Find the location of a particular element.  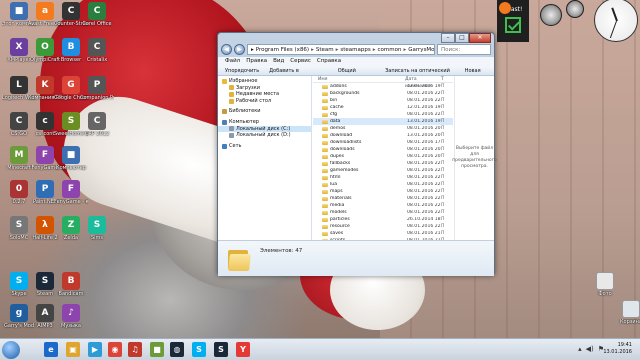

desktop-icon: PCompanion Pro is located at coordinates (97, 88).